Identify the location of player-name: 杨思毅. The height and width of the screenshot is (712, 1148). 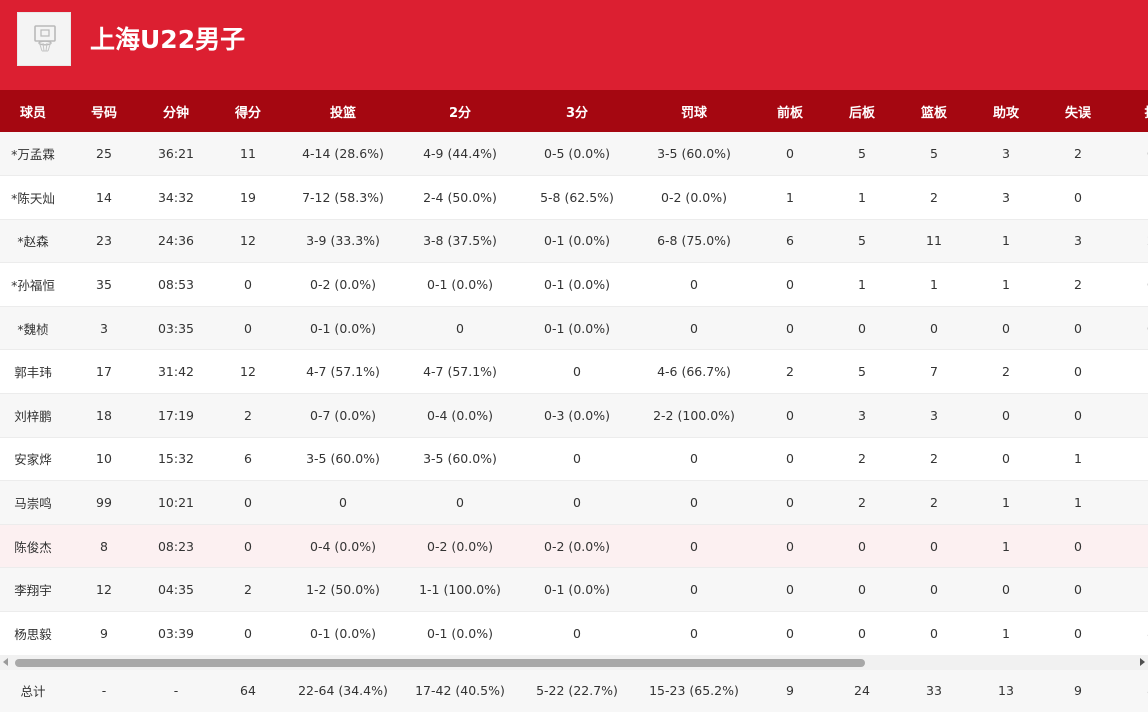
(33, 633).